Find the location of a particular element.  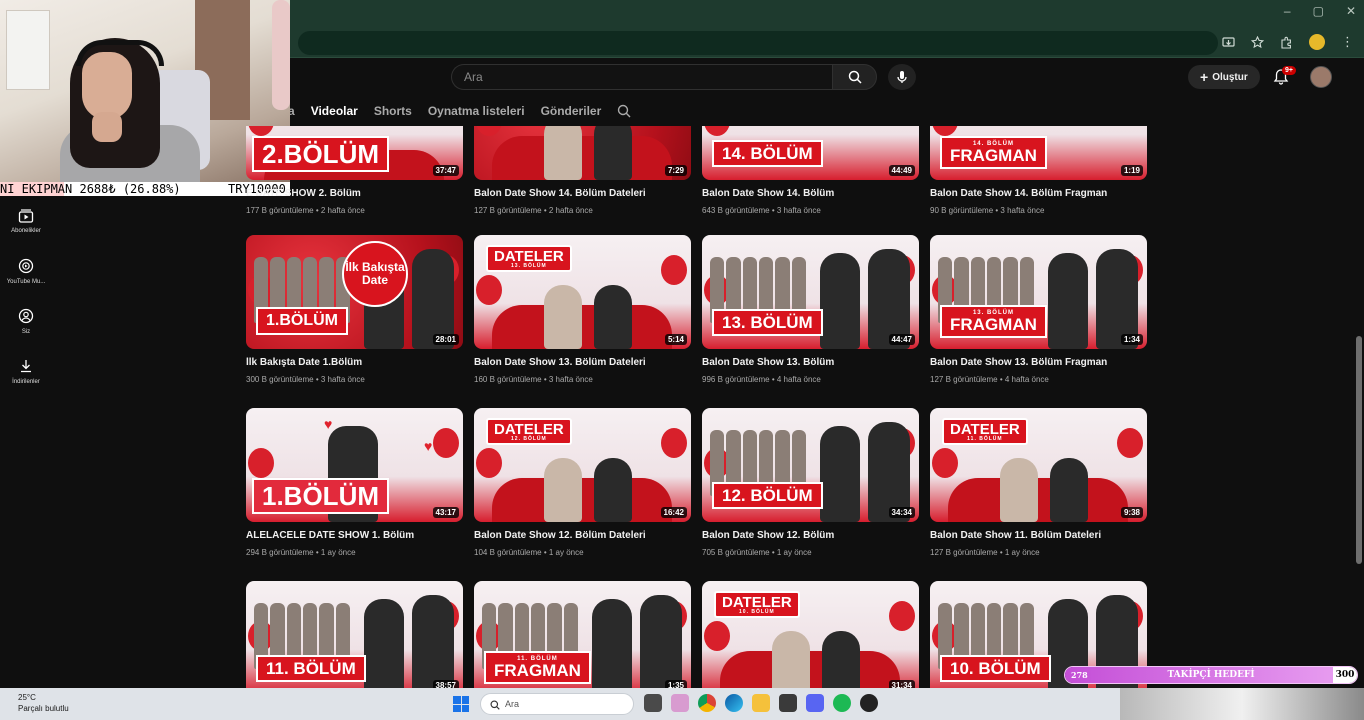

video-meta: 294 B görüntüleme • 1 ay önce is located at coordinates (301, 552).